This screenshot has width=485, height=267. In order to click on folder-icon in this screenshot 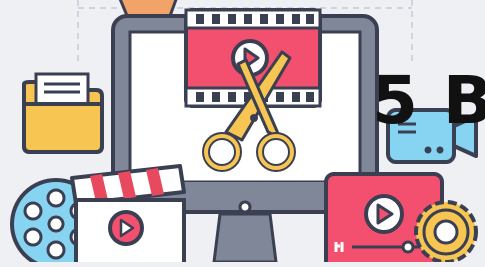, I will do `click(63, 113)`.